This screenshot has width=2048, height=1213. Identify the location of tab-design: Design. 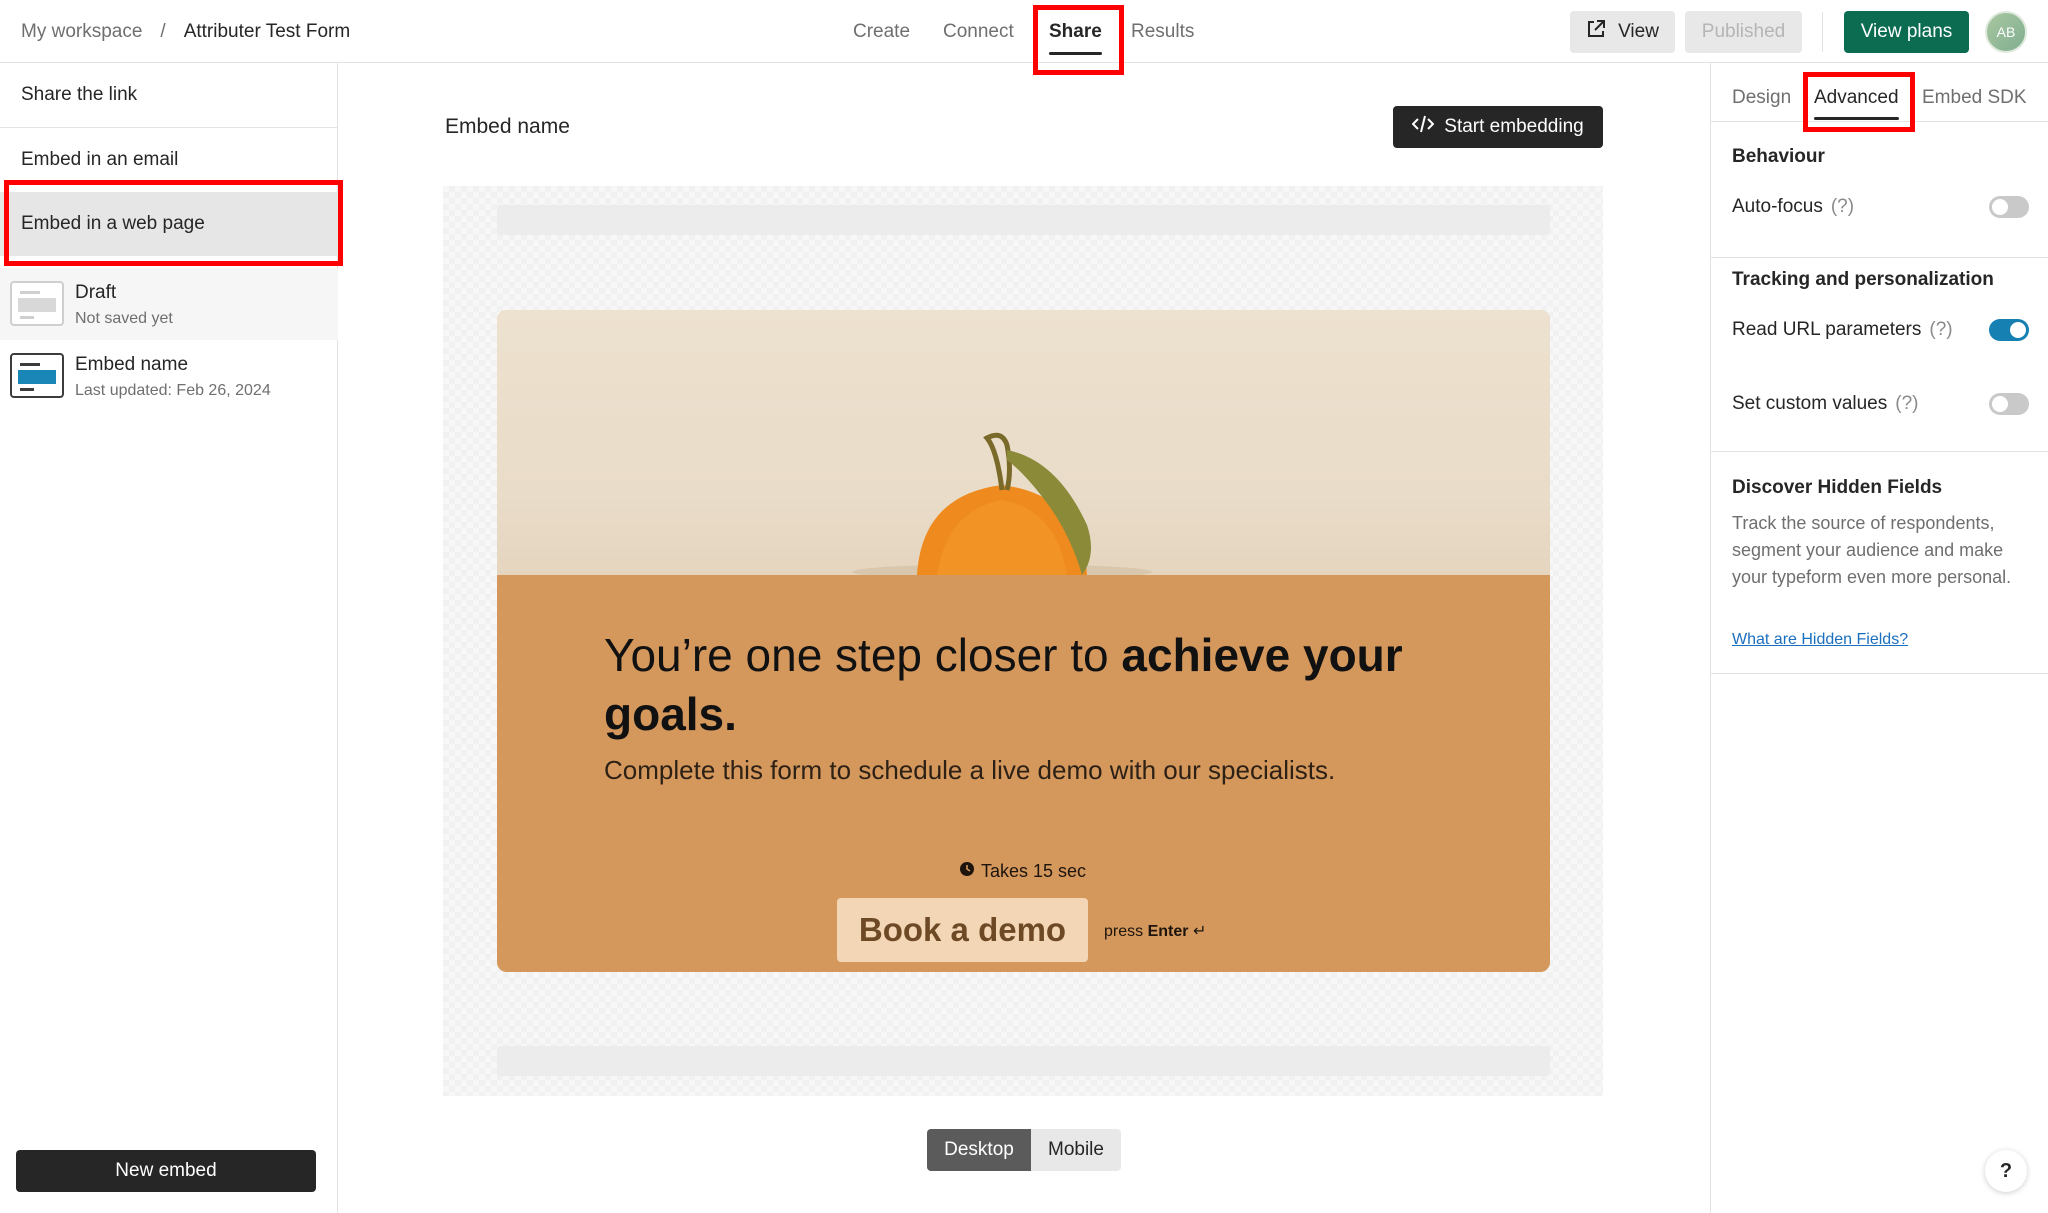
(1761, 98).